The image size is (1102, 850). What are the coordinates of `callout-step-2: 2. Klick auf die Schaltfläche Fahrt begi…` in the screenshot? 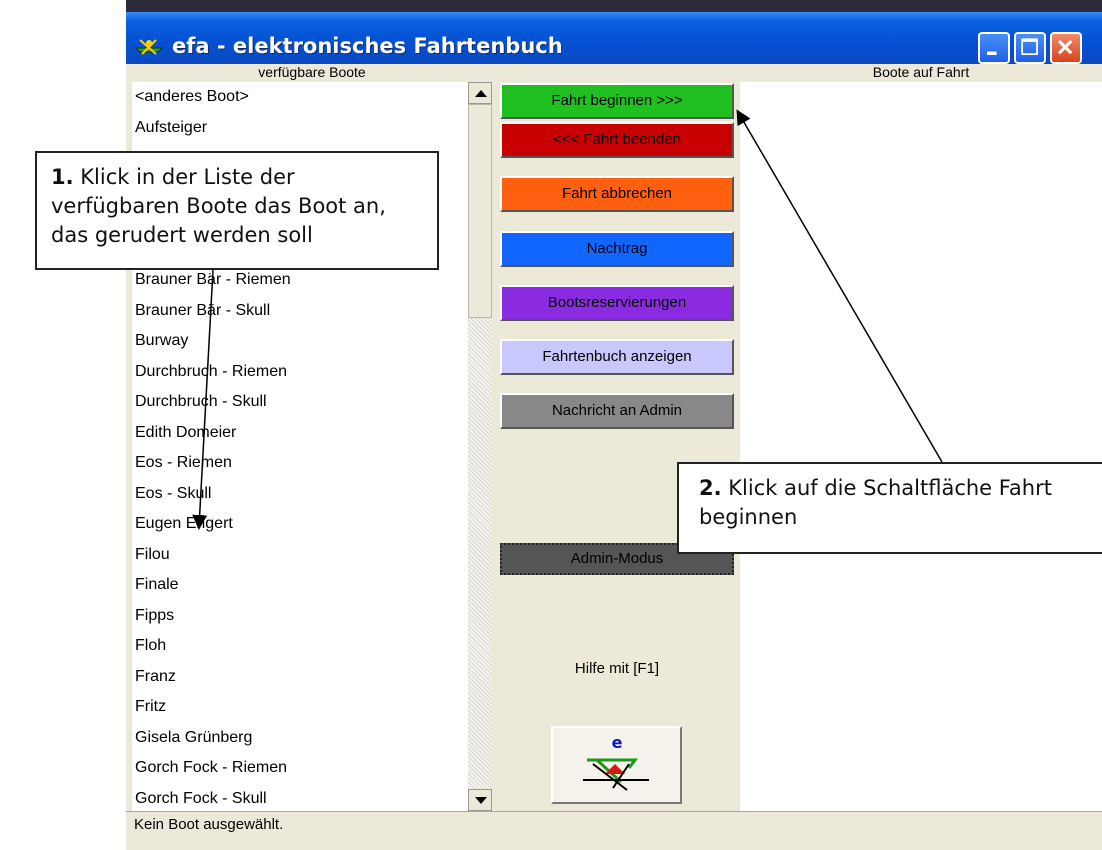 It's located at (889, 508).